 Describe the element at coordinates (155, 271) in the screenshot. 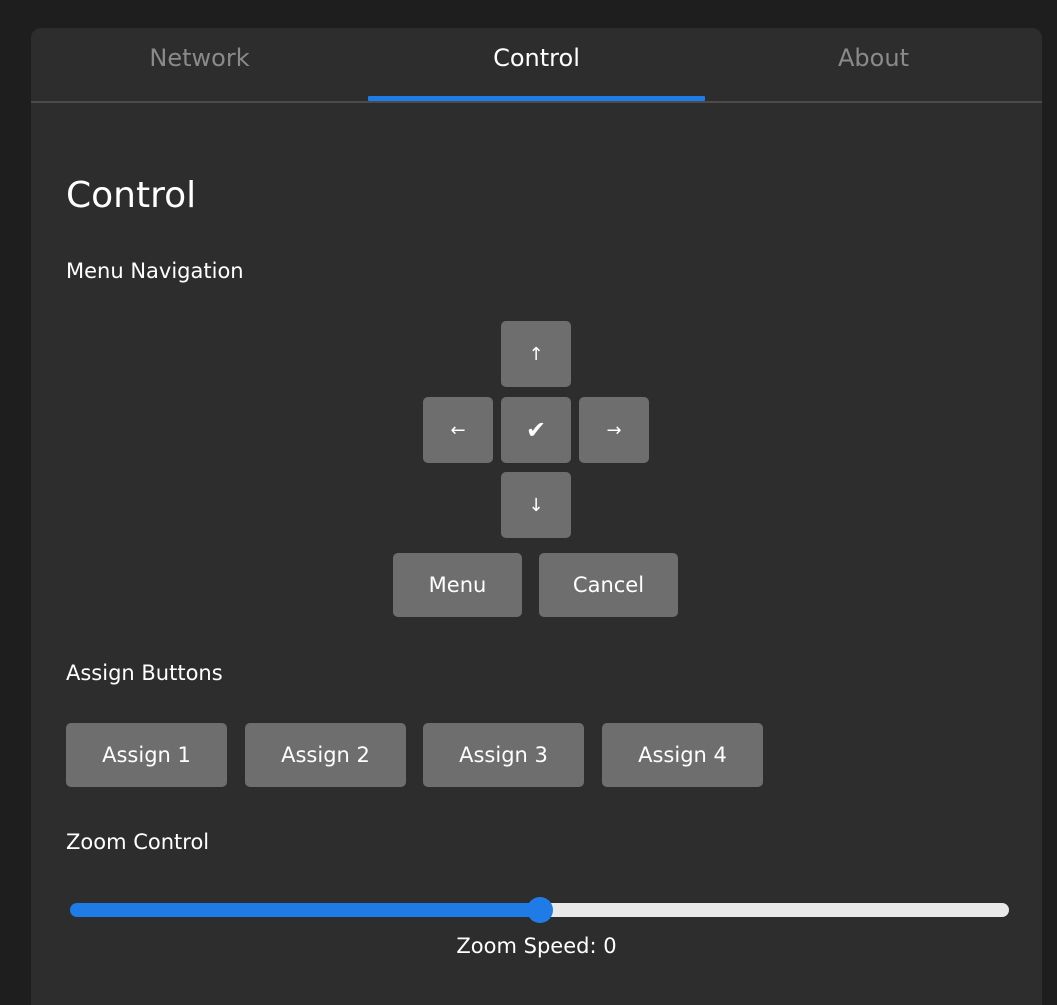

I see `menu-navigation-label: Menu Navigation` at that location.